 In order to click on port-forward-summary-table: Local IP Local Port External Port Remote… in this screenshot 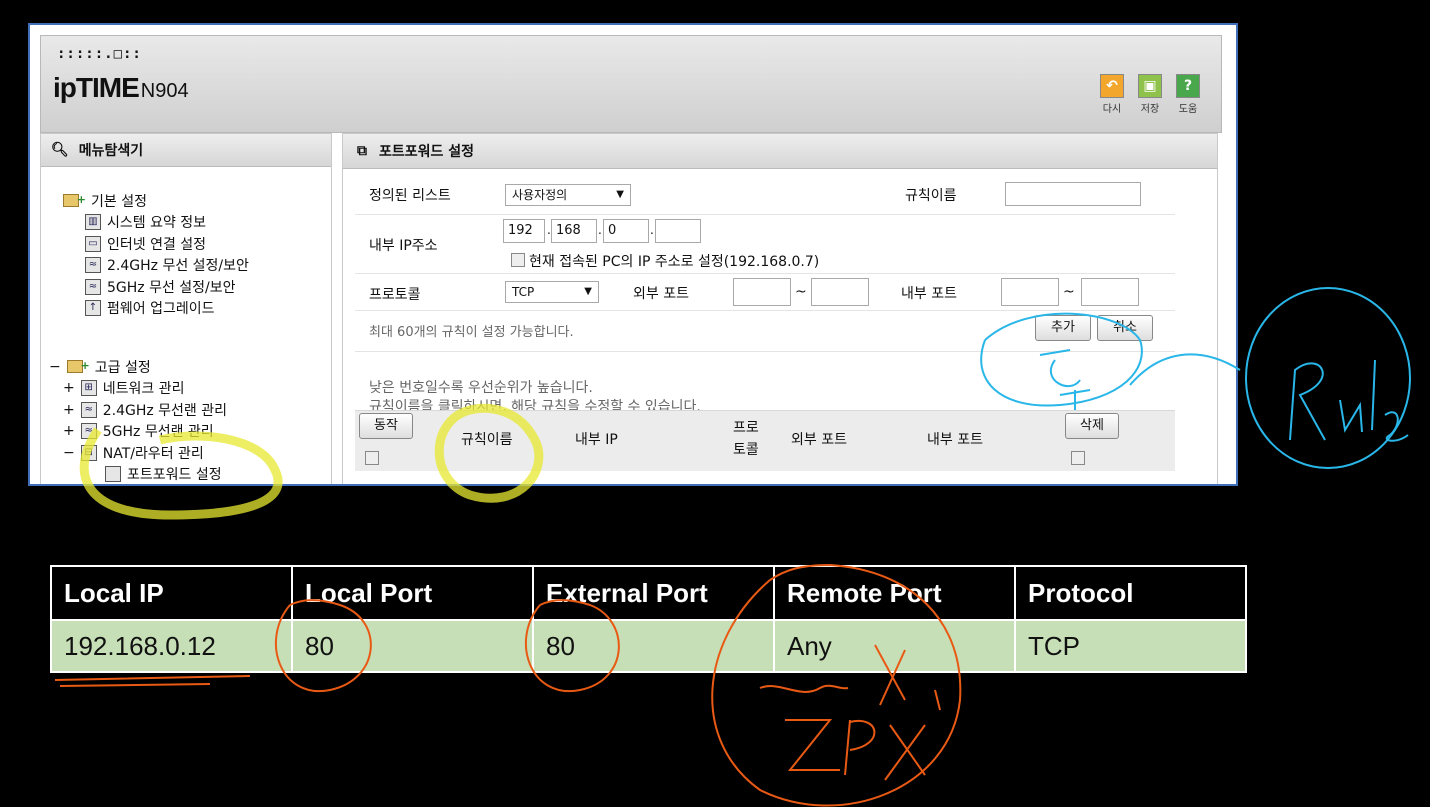, I will do `click(648, 619)`.